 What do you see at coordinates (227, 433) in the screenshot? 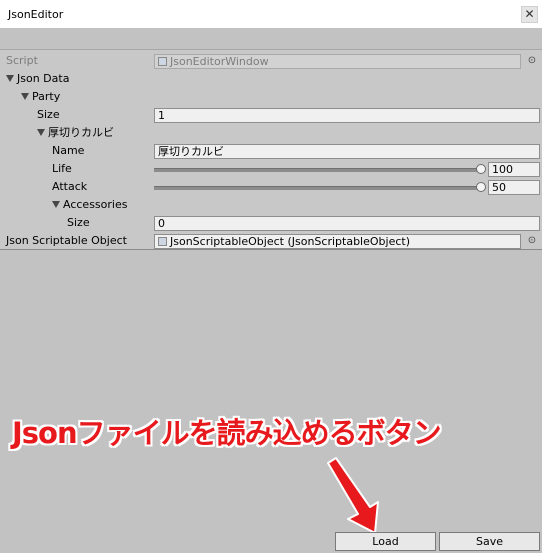
I see `annotation-caption: Jsonファイルを読み込めるボタン` at bounding box center [227, 433].